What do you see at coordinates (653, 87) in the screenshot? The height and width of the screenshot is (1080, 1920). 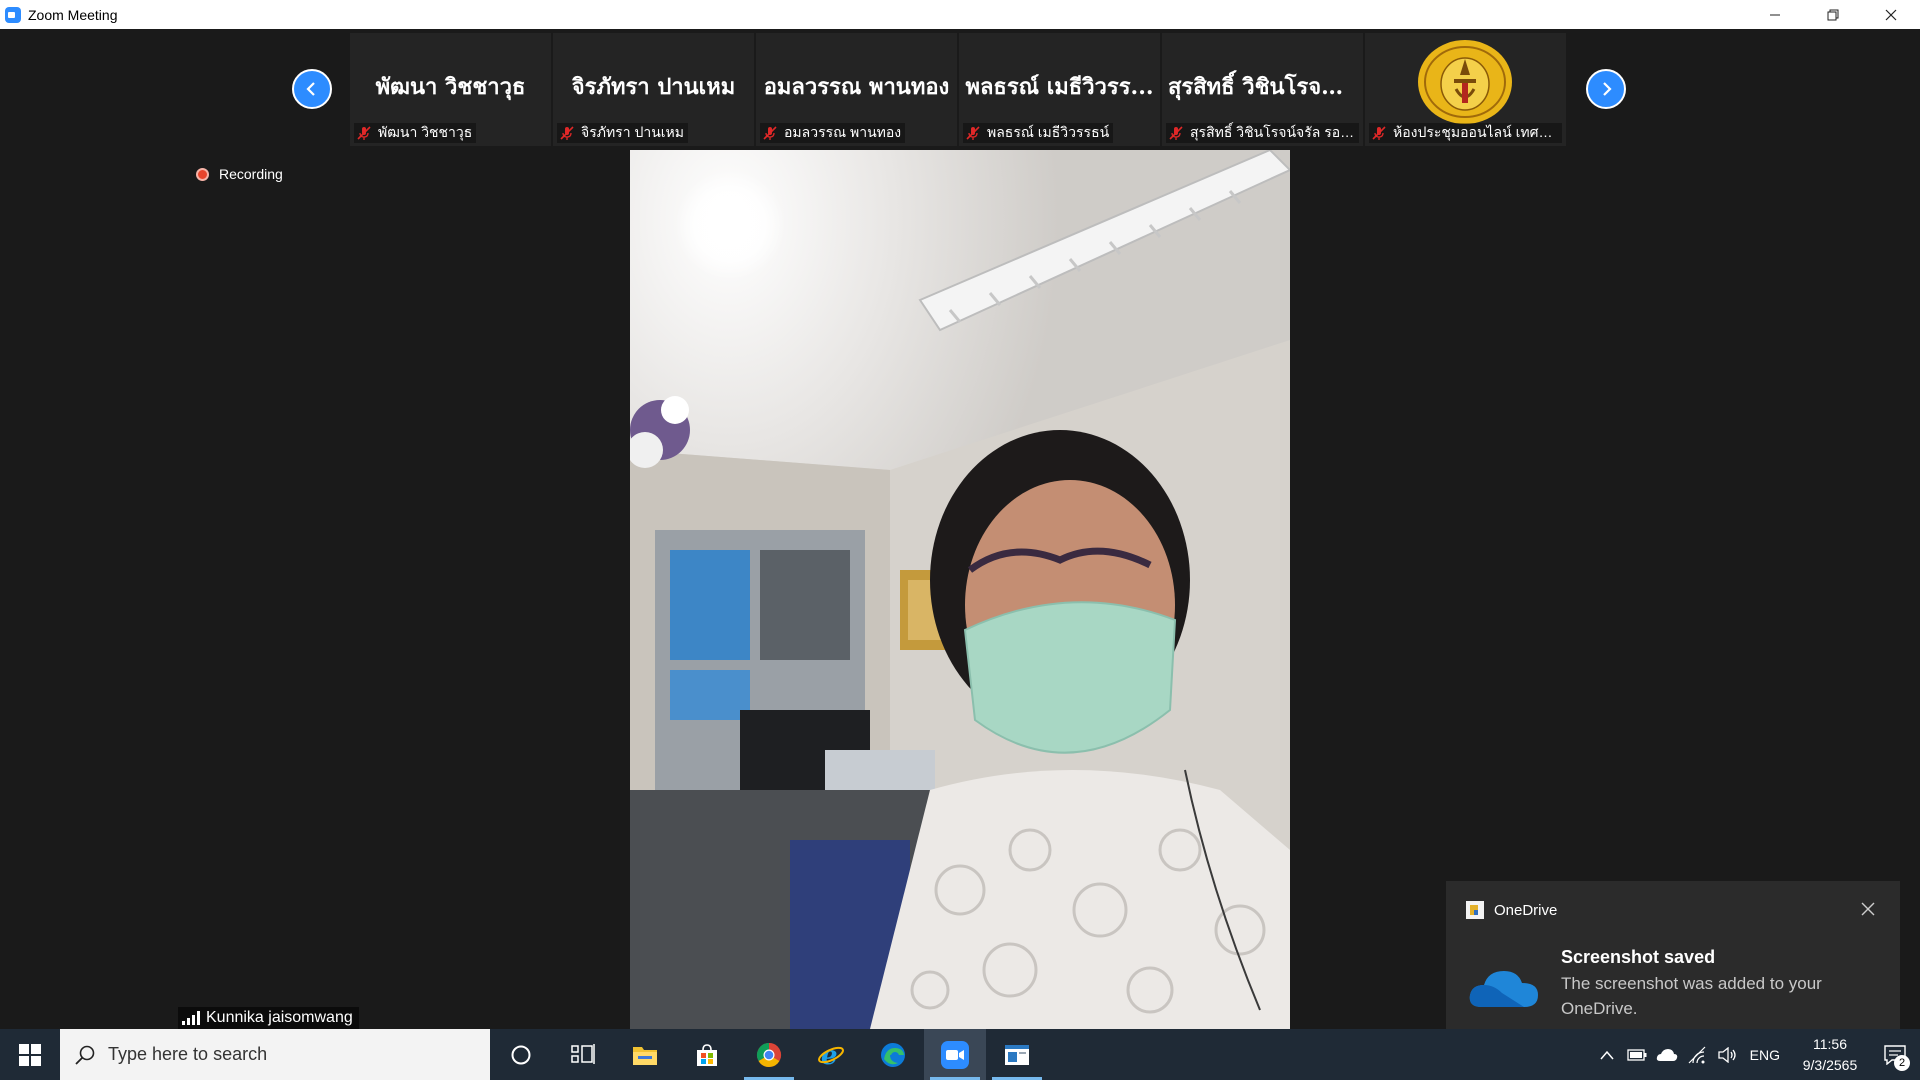 I see `participant-big-name: จิรภัทรา ปานเหม` at bounding box center [653, 87].